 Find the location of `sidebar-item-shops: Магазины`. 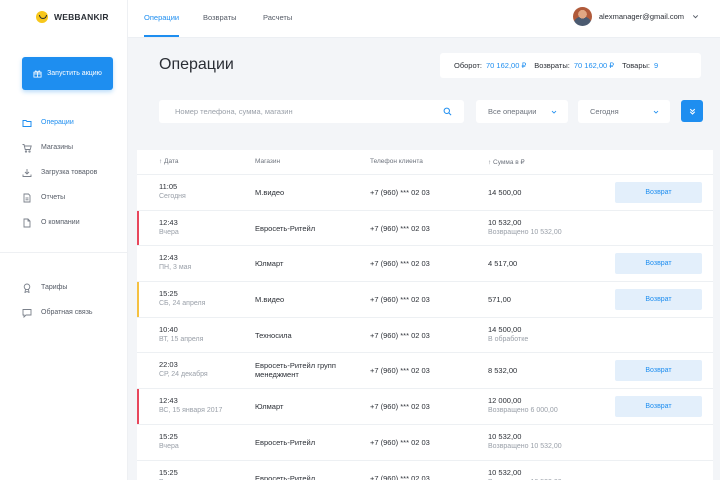

sidebar-item-shops: Магазины is located at coordinates (64, 147).